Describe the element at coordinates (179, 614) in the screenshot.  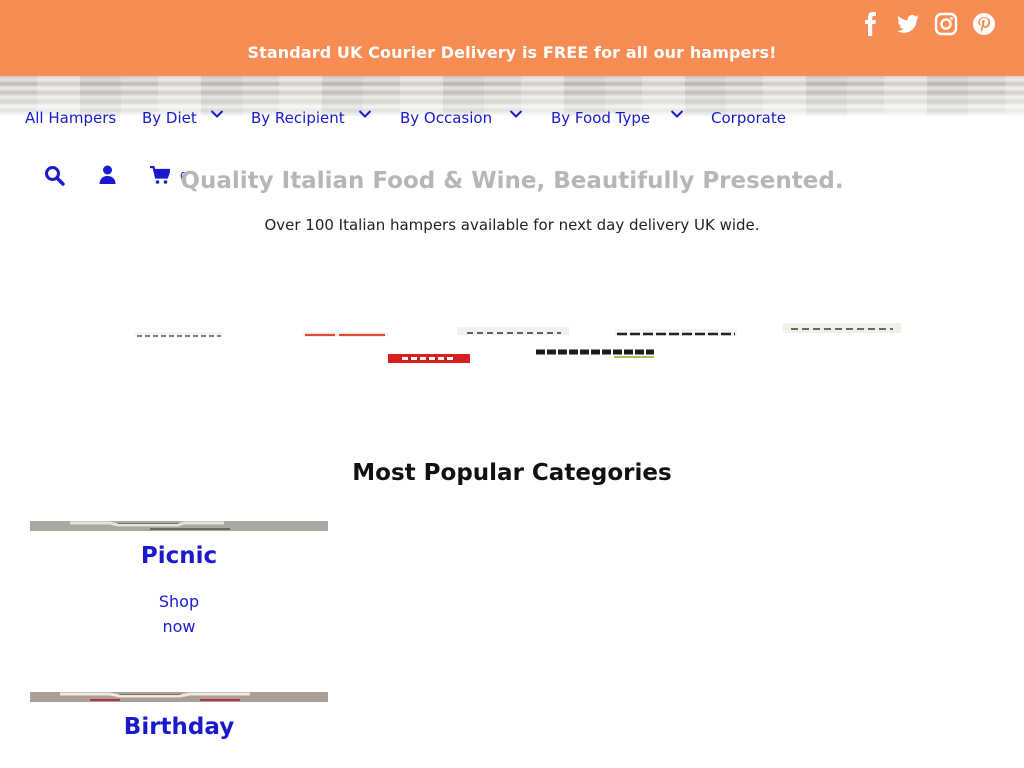
I see `shop-now-link: Shop now` at that location.